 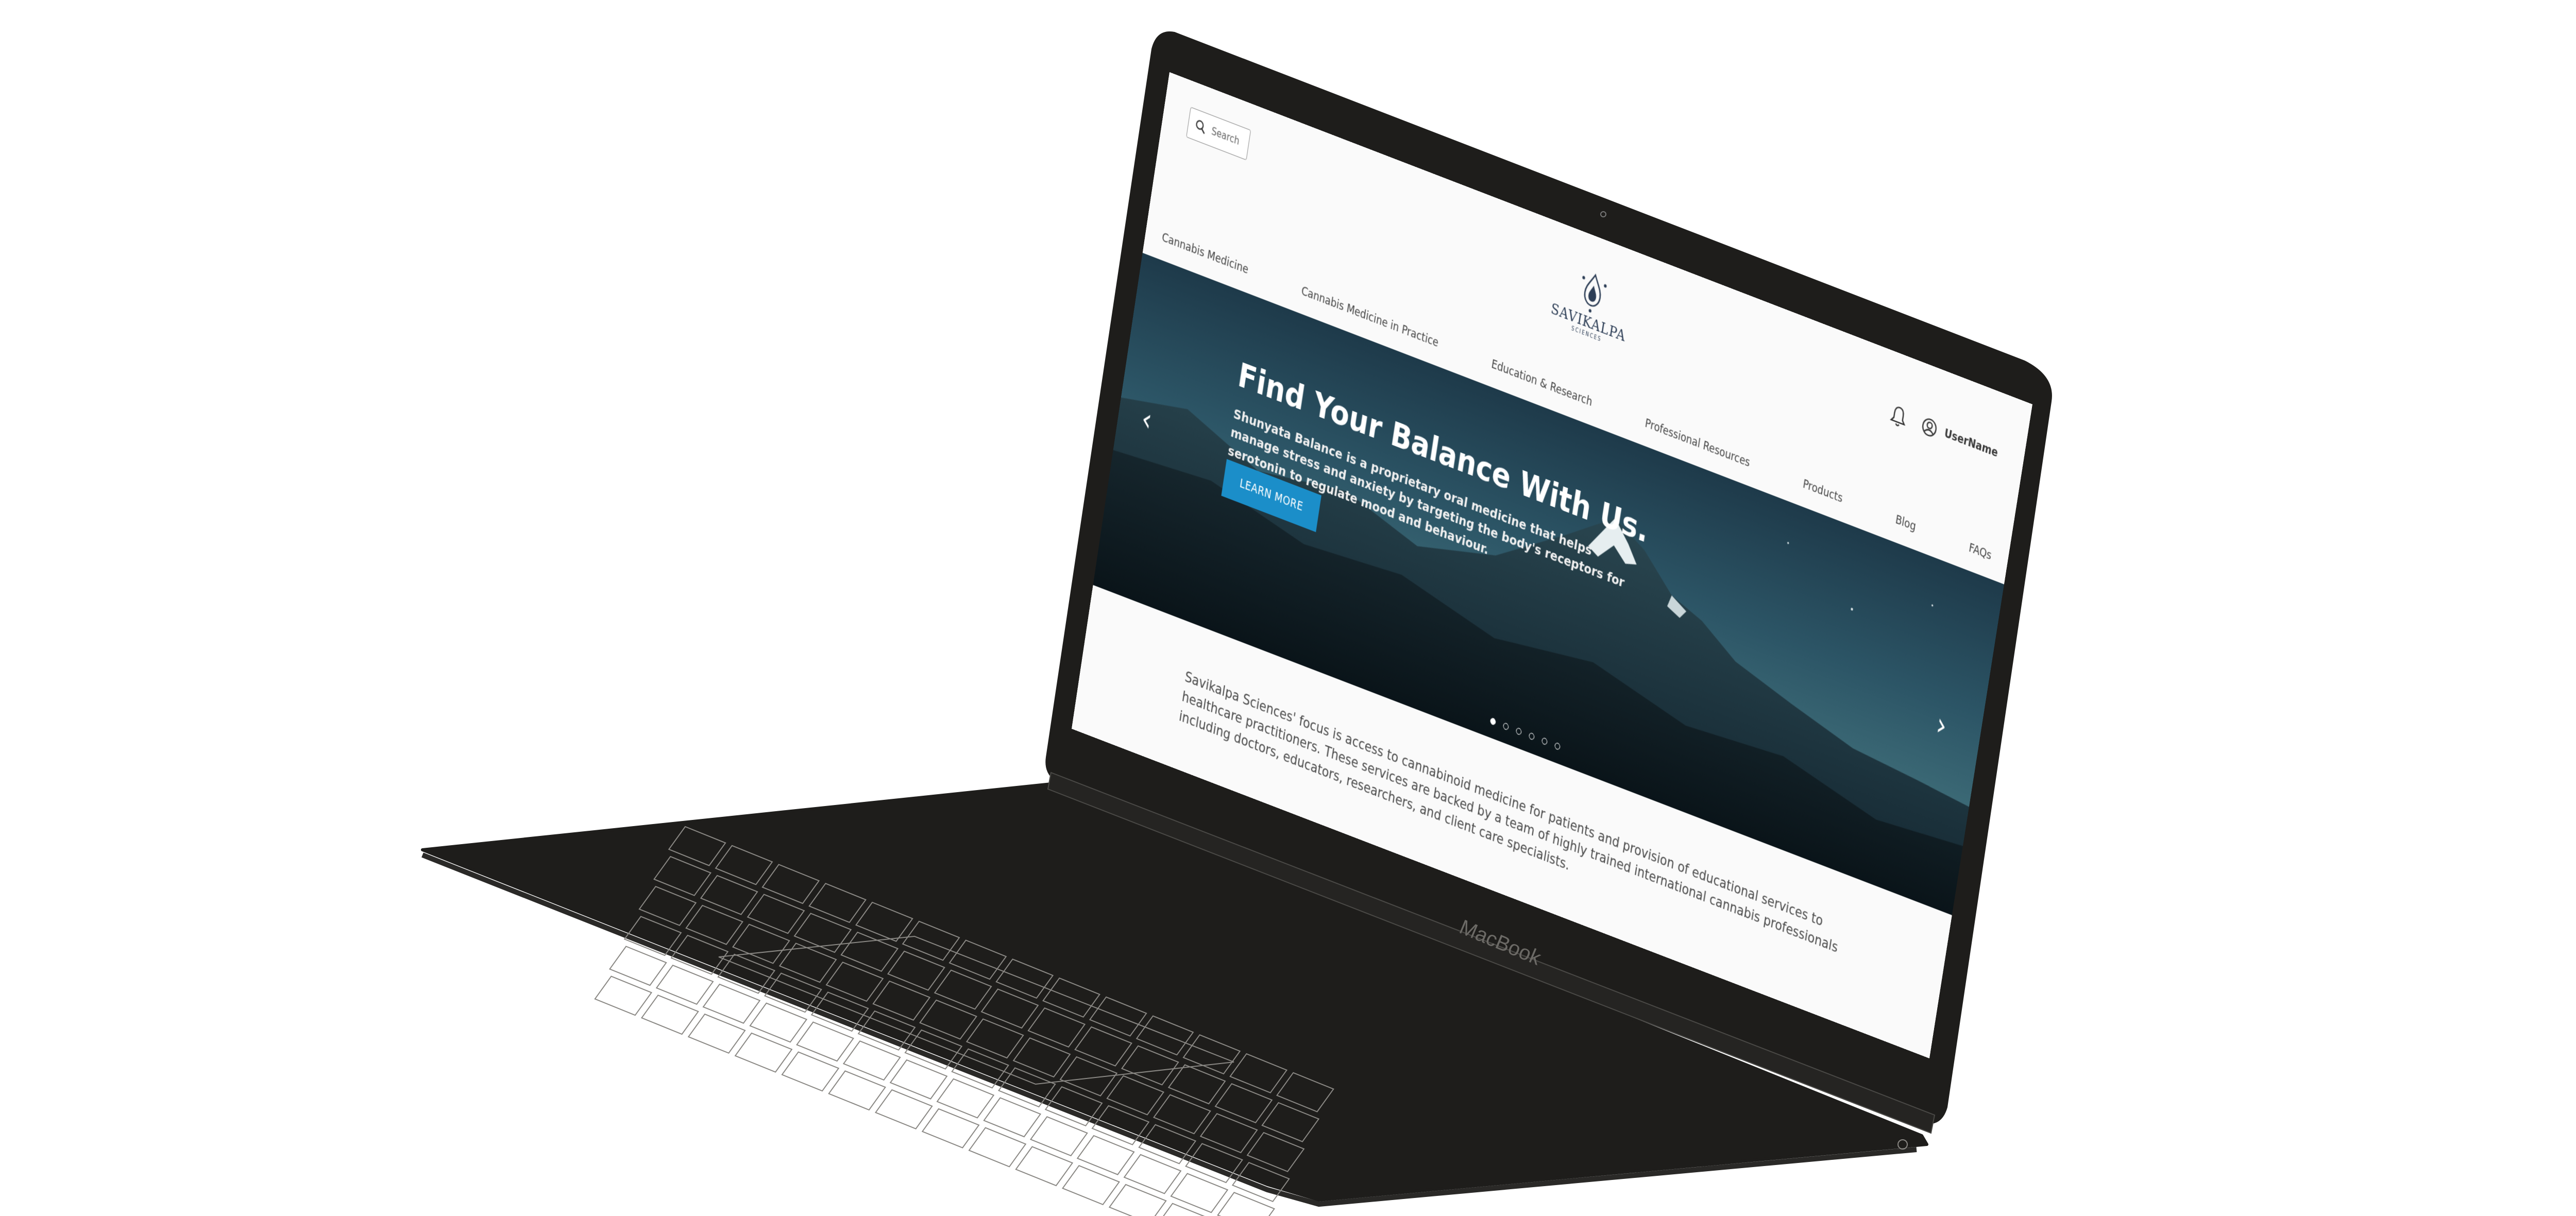 I want to click on bell-icon, so click(x=1898, y=416).